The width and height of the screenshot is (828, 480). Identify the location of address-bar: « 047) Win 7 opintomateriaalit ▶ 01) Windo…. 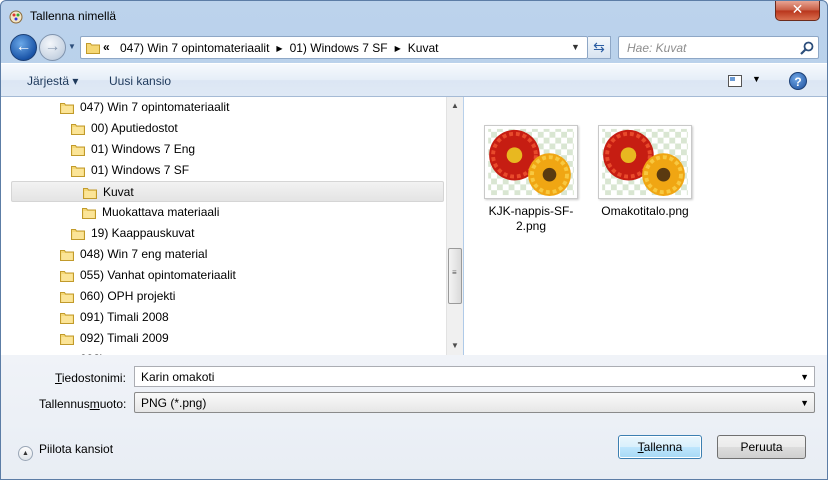
(334, 47).